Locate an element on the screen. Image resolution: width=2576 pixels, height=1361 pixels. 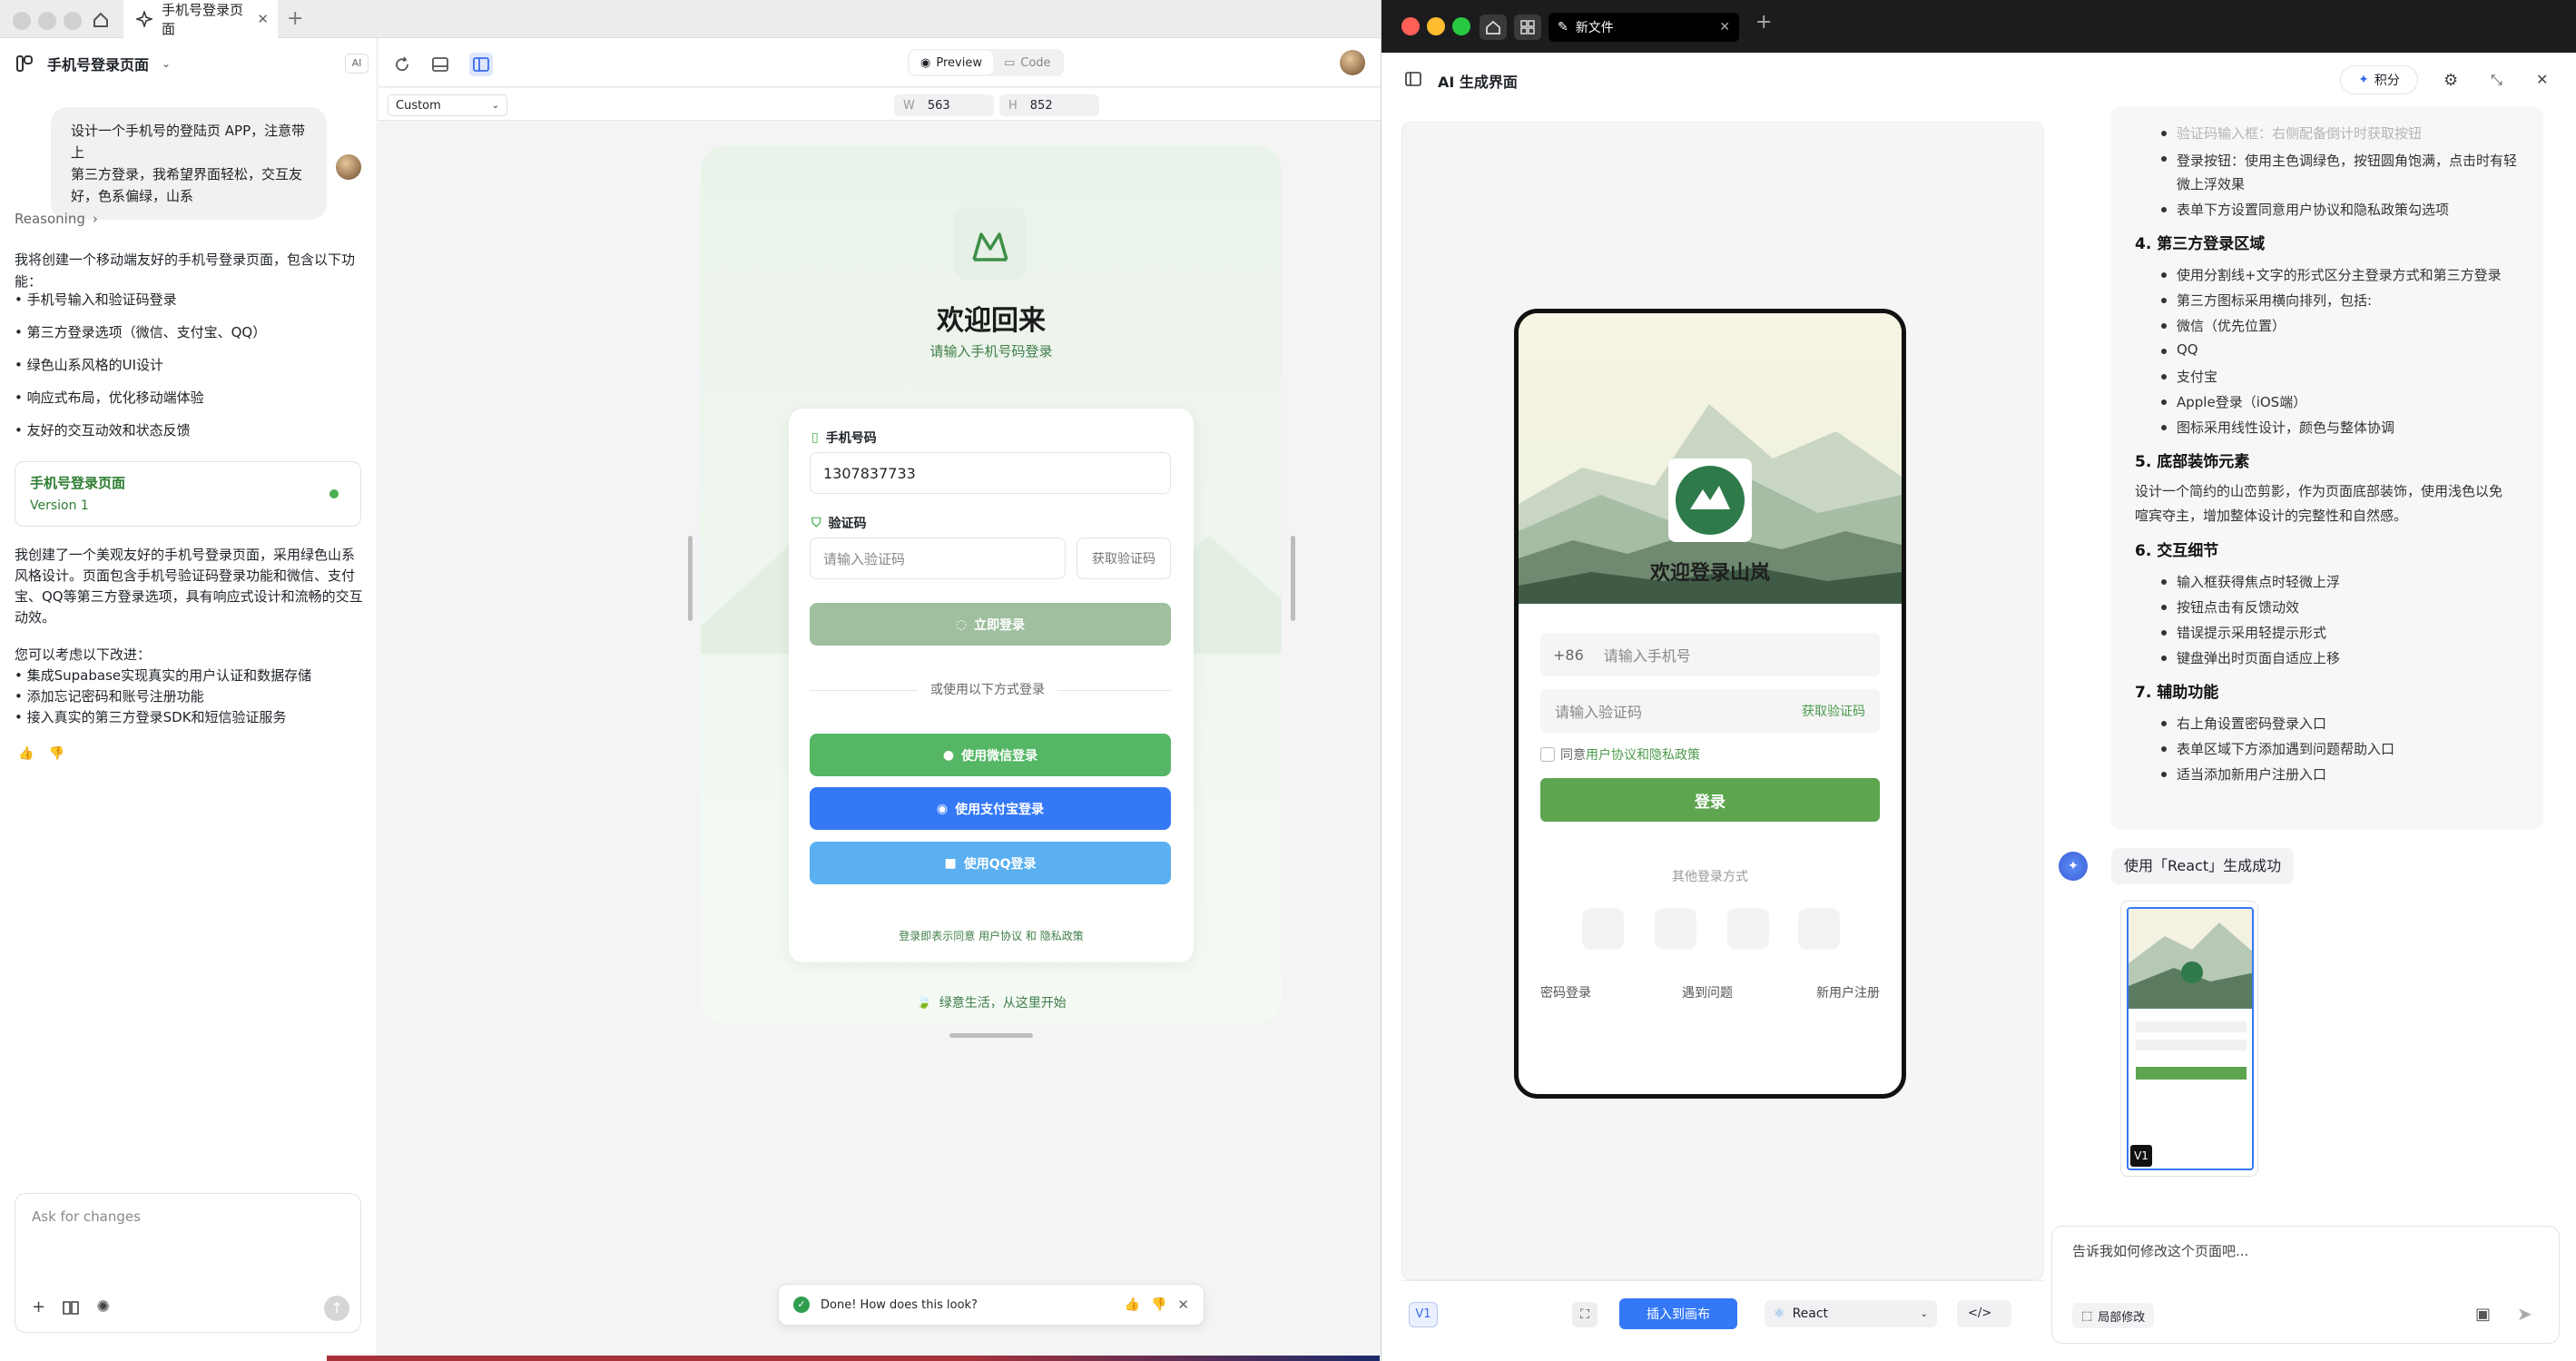
wechat-login-button: ● 使用微信登录 is located at coordinates (991, 755).